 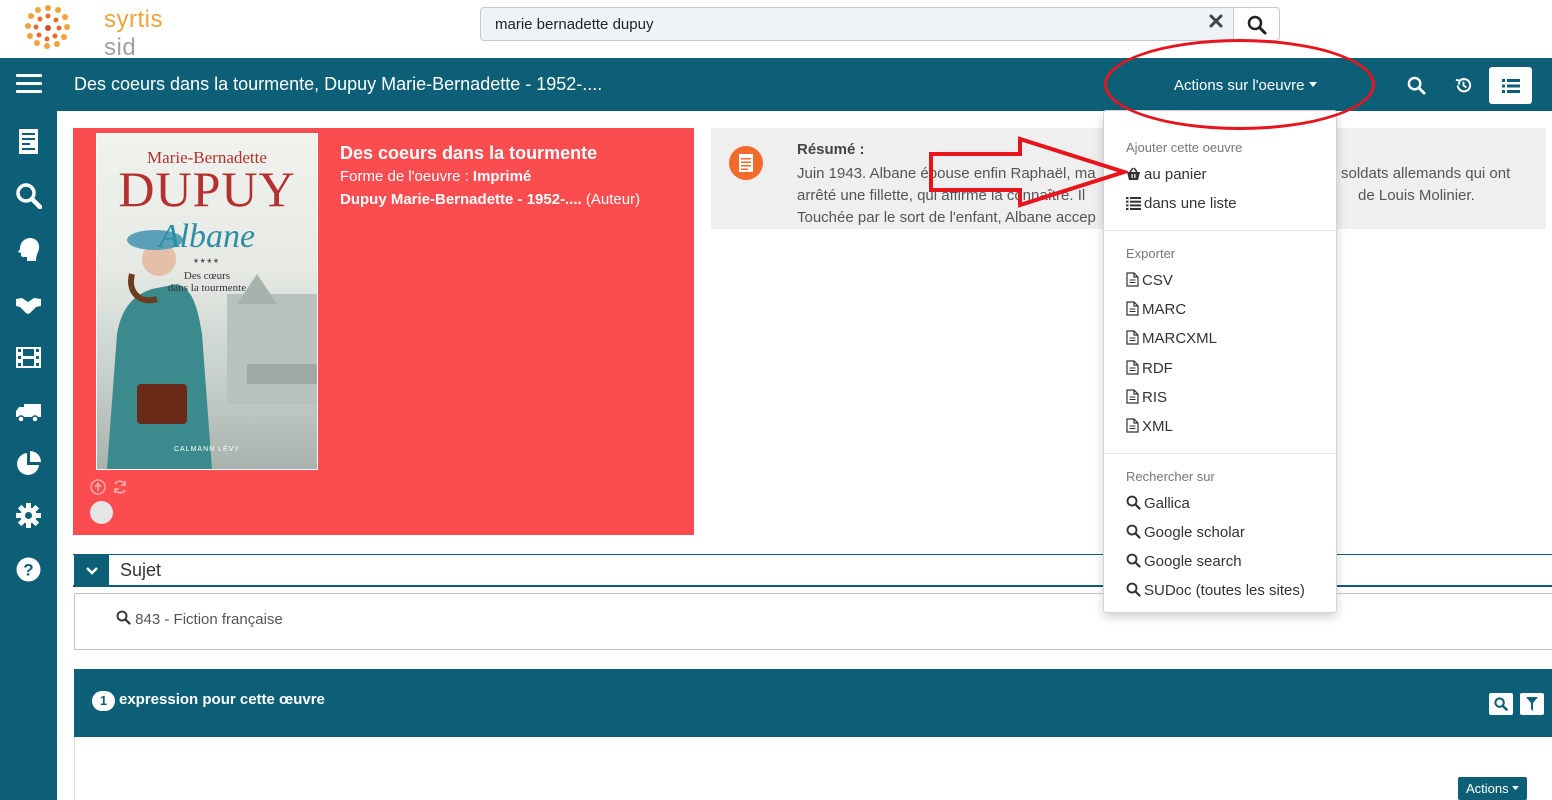 What do you see at coordinates (1416, 85) in the screenshot?
I see `header-search-icon` at bounding box center [1416, 85].